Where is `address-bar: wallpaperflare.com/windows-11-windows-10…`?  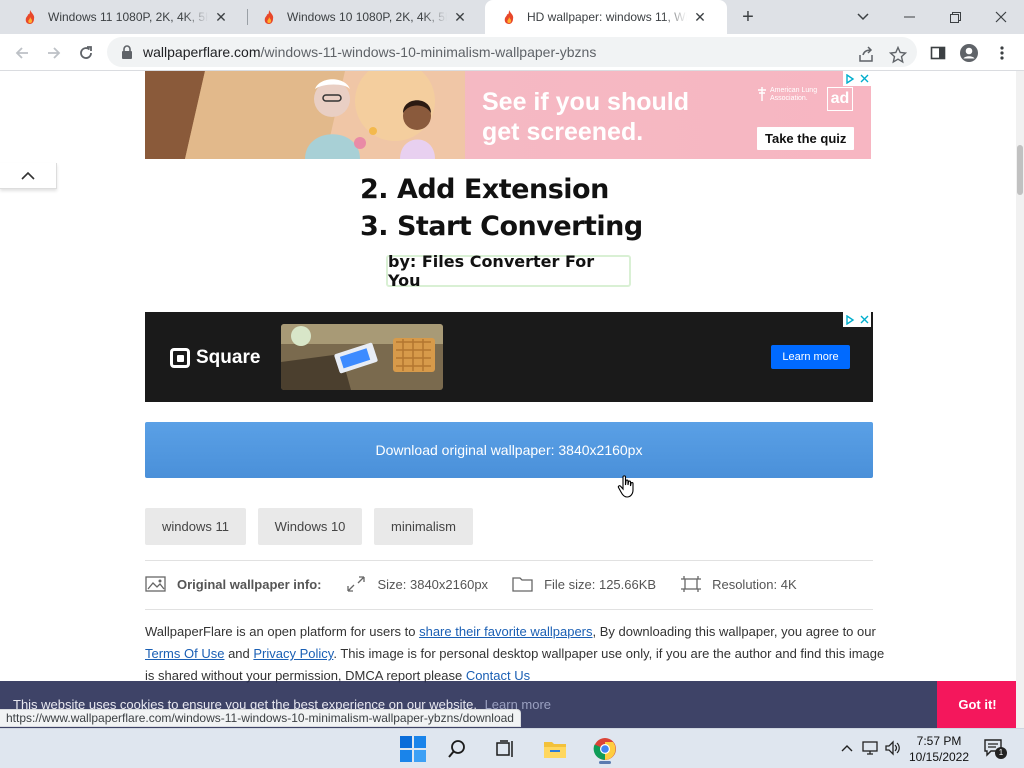 address-bar: wallpaperflare.com/windows-11-windows-10… is located at coordinates (512, 52).